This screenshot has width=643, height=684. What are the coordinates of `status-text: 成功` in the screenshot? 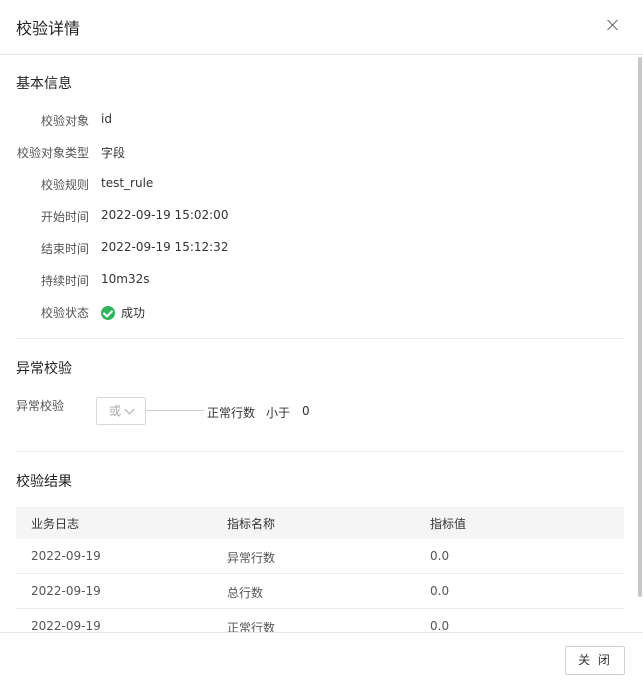 It's located at (133, 313).